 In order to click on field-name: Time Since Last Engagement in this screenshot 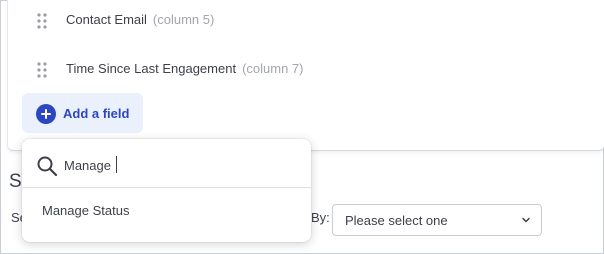, I will do `click(151, 68)`.